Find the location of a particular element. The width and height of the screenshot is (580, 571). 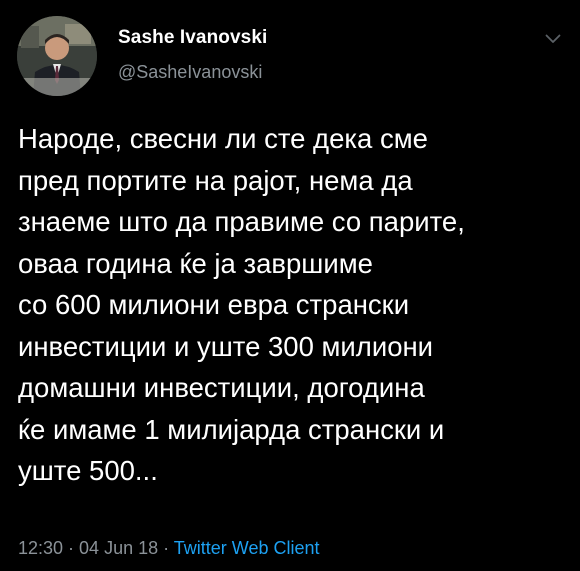

tweet-text-line: домашни инвестиции, догодина is located at coordinates (221, 387).